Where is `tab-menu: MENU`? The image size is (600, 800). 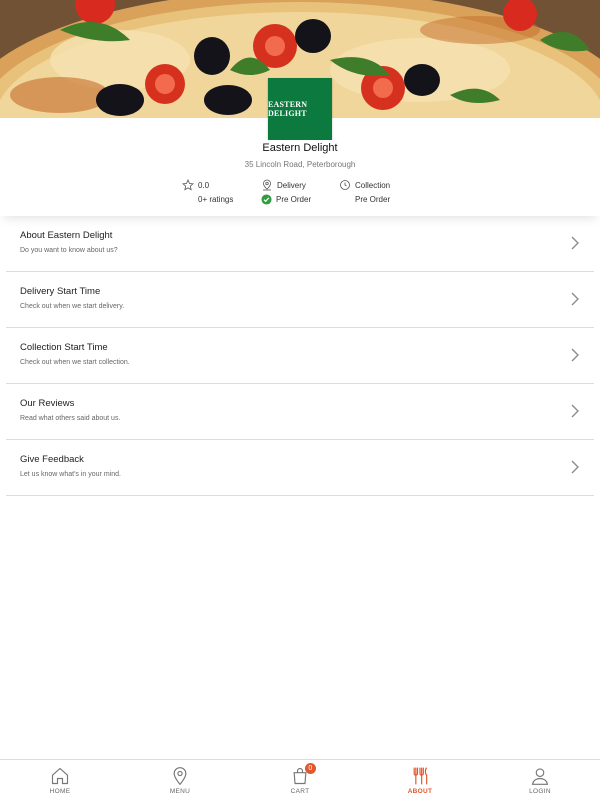
tab-menu: MENU is located at coordinates (180, 780).